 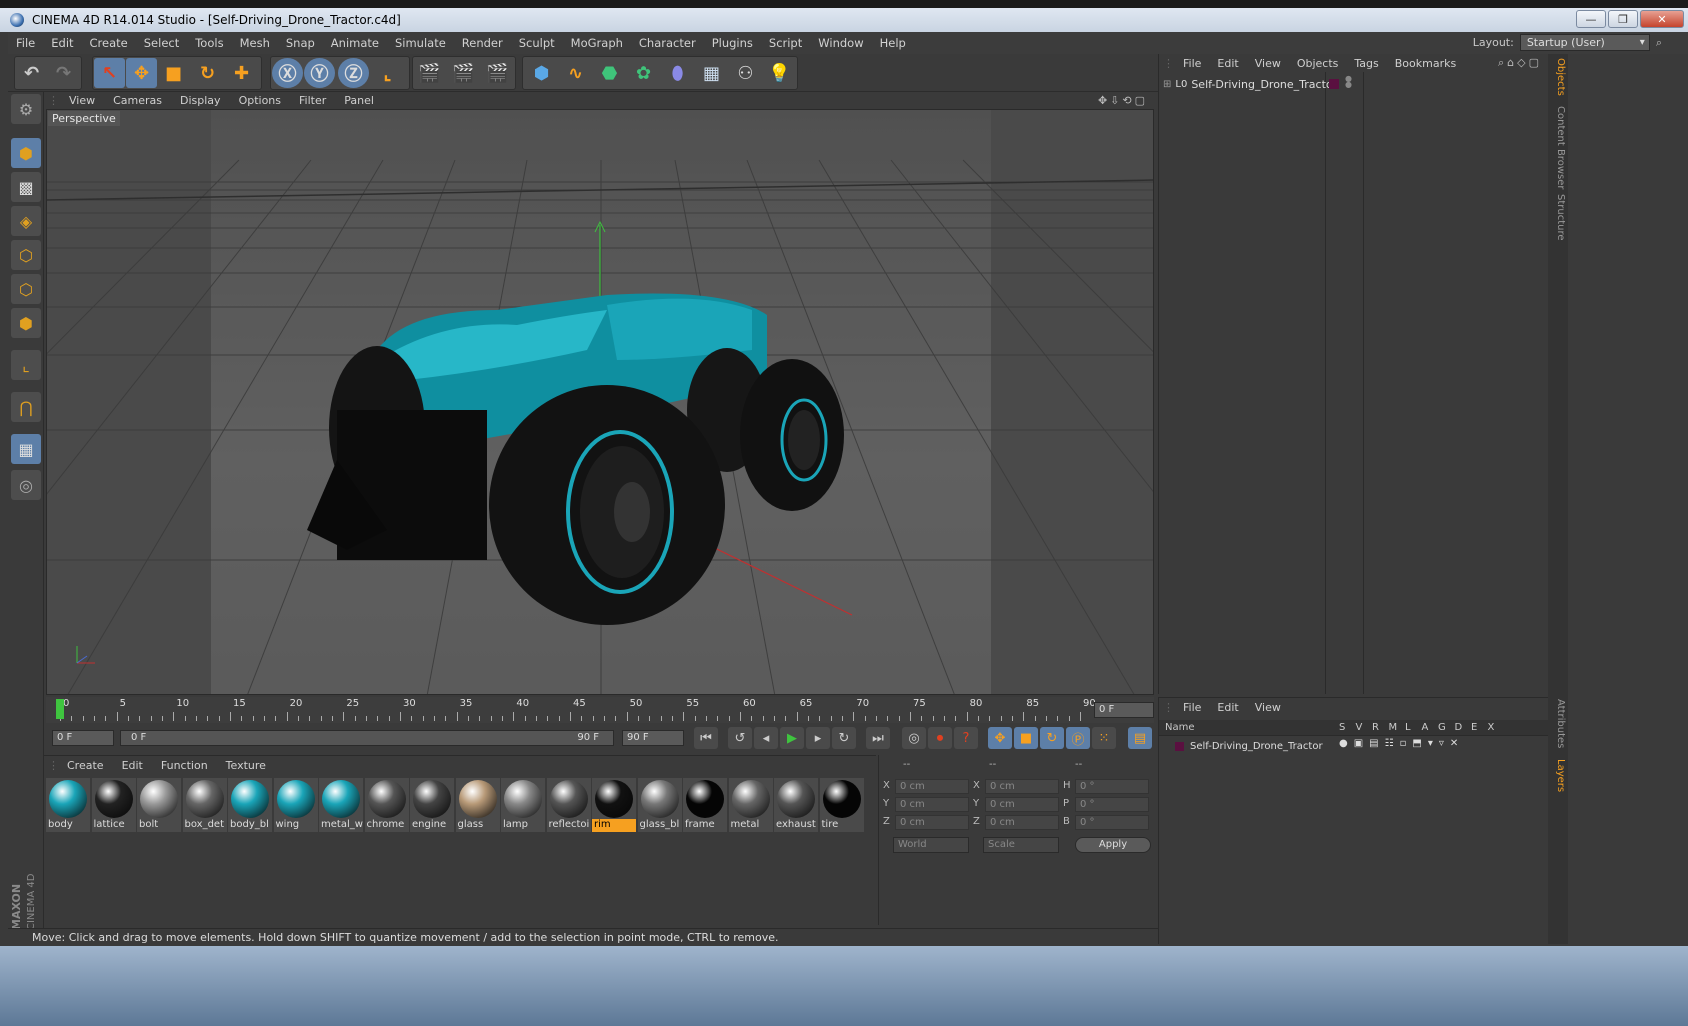 What do you see at coordinates (1425, 727) in the screenshot?
I see `layer-column-header: A` at bounding box center [1425, 727].